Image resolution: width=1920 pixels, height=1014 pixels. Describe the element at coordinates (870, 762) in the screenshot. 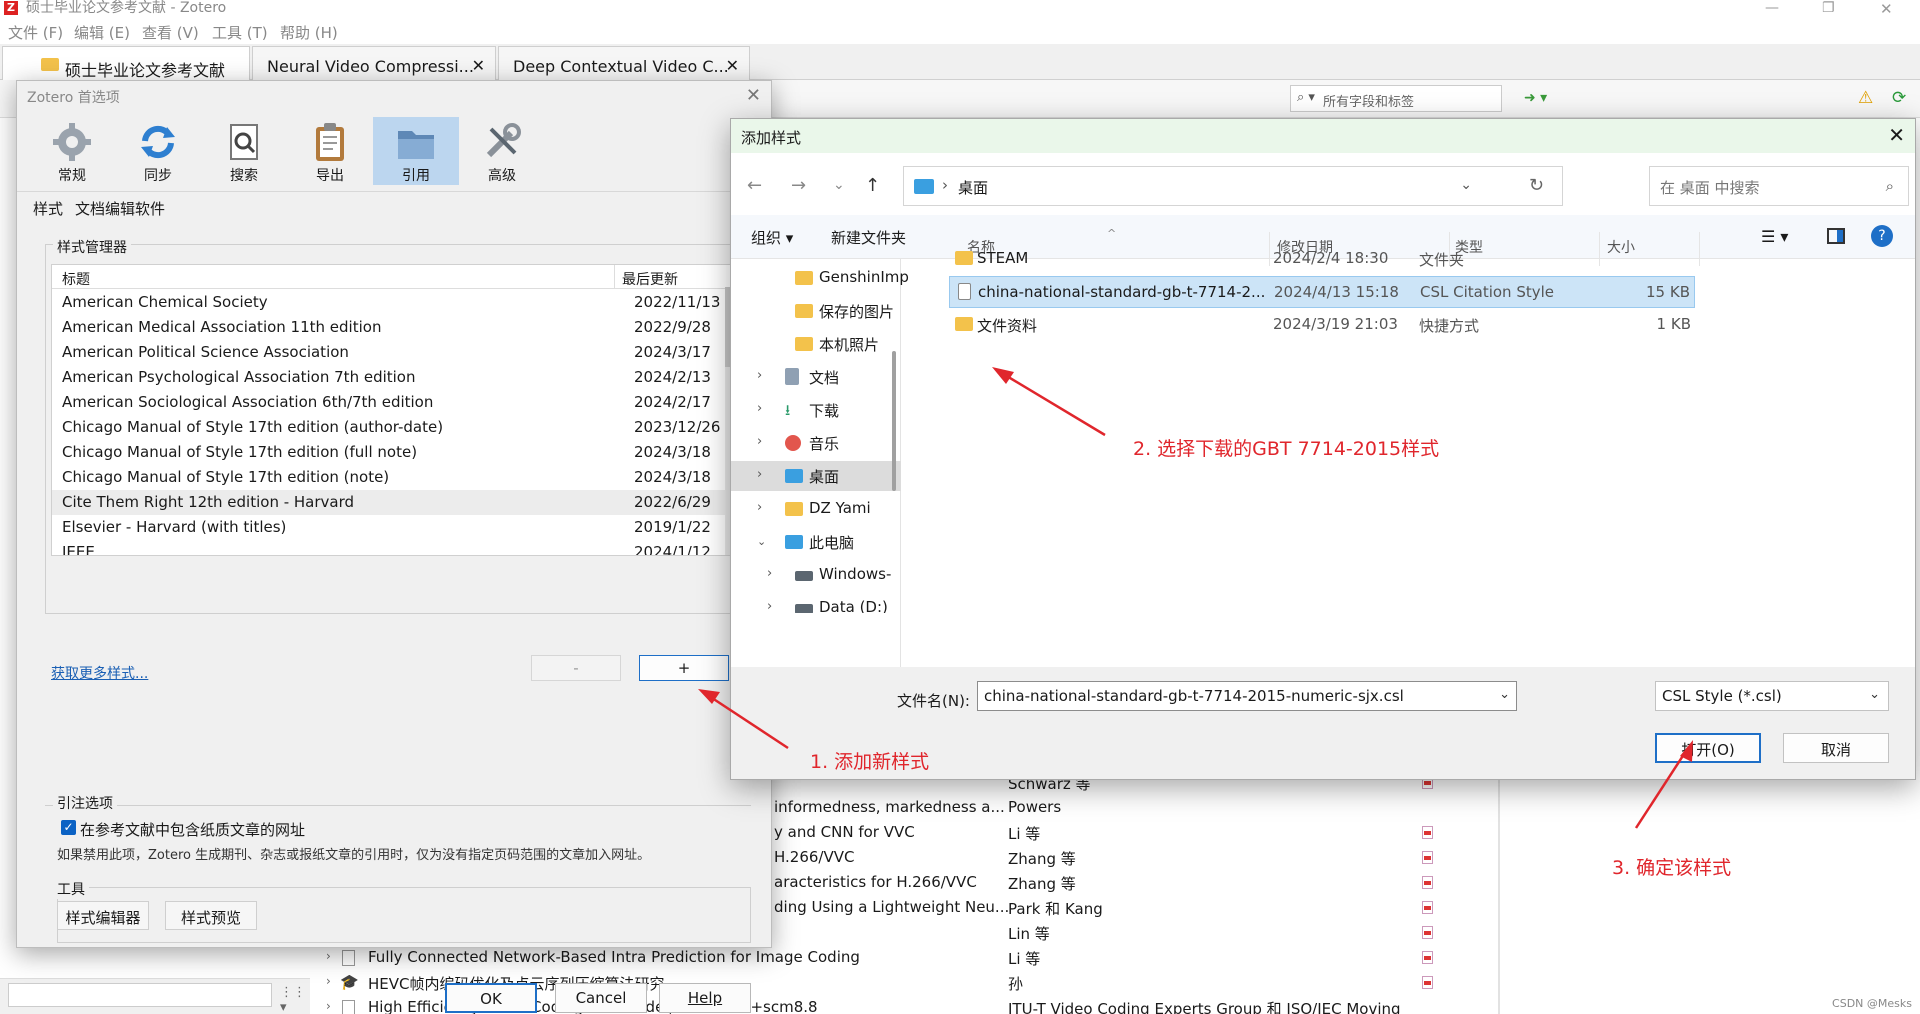

I see `annotation-step-1: 1. 添加新样式` at that location.